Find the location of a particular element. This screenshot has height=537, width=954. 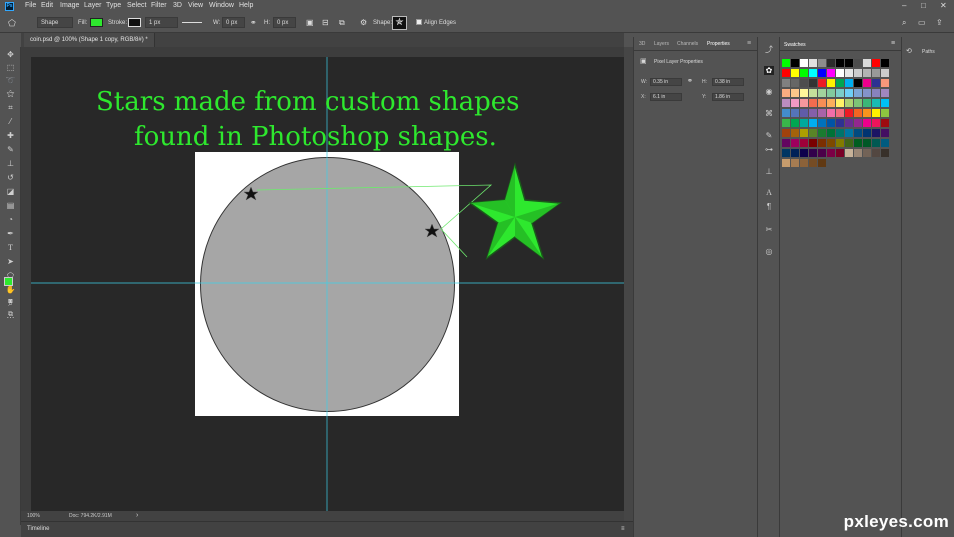

path-arrangement-icon: ⧉ is located at coordinates (342, 23).